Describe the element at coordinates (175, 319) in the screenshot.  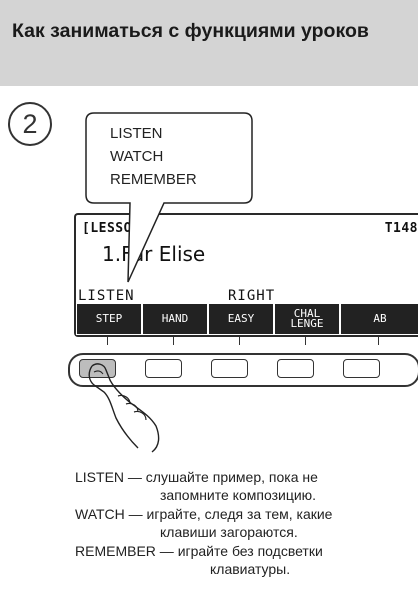
I see `fkey-hand: HAND` at that location.